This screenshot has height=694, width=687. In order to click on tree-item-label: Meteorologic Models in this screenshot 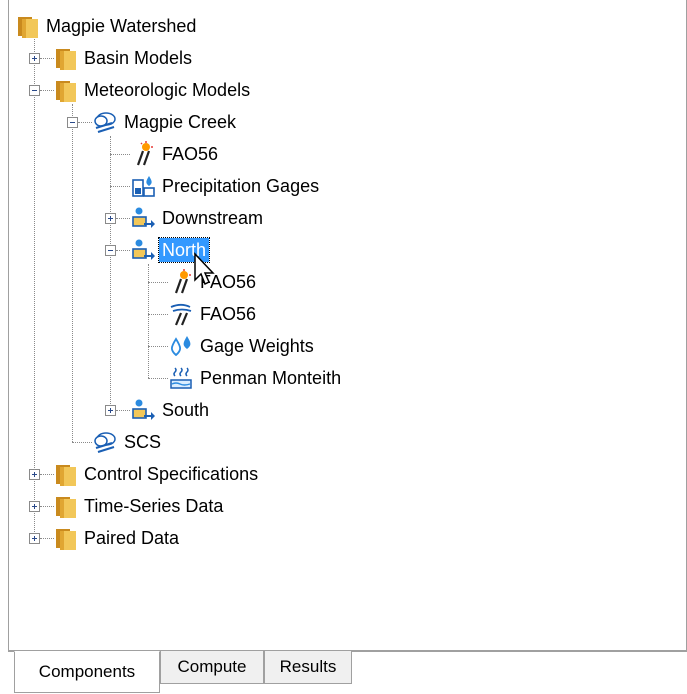, I will do `click(167, 90)`.